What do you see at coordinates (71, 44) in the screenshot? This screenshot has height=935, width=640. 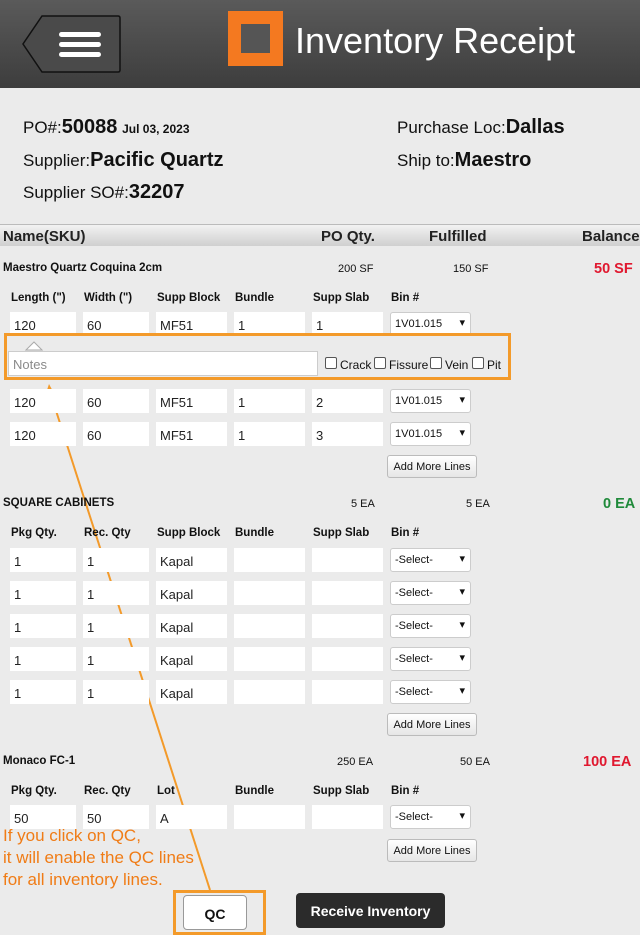 I see `menu-button` at bounding box center [71, 44].